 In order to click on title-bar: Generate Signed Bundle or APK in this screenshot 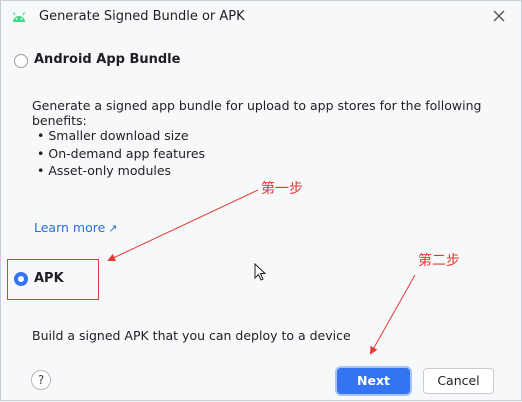, I will do `click(261, 17)`.